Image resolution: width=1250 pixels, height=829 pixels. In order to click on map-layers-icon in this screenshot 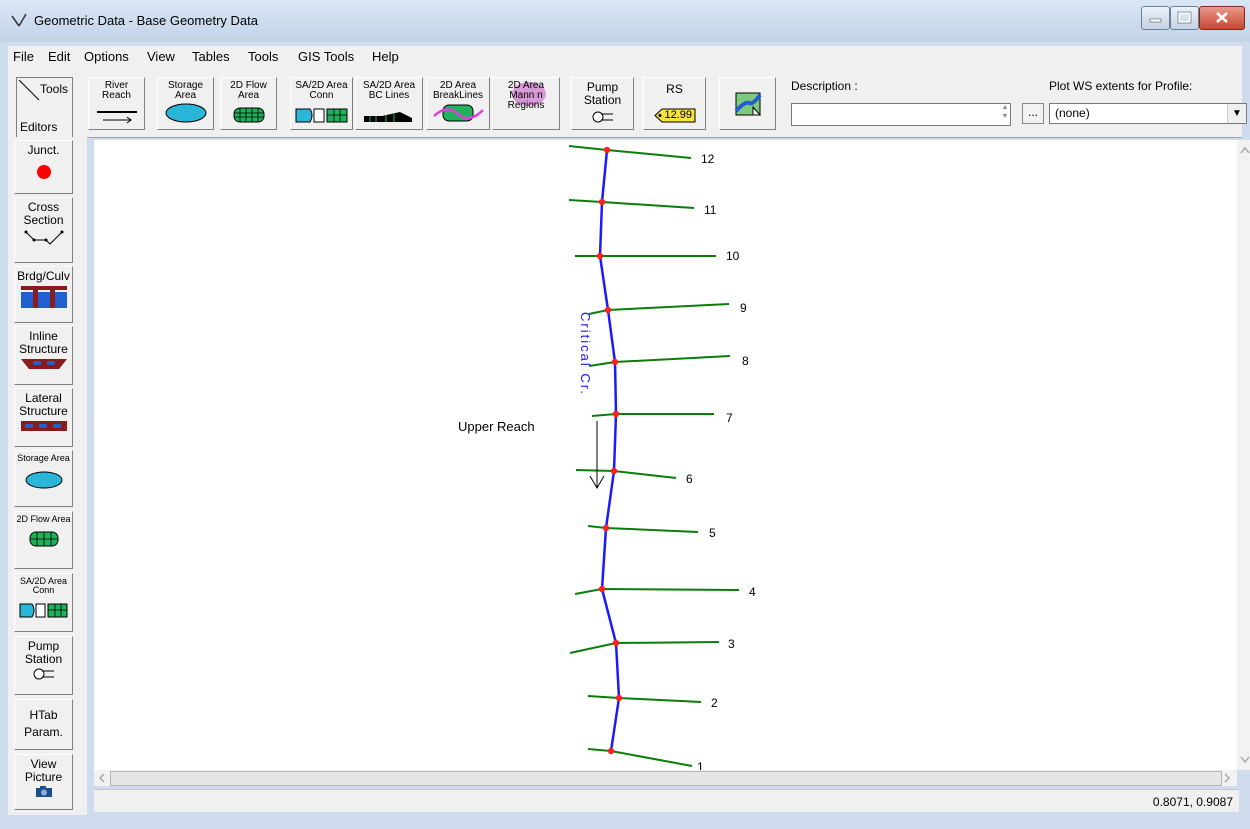, I will do `click(748, 104)`.